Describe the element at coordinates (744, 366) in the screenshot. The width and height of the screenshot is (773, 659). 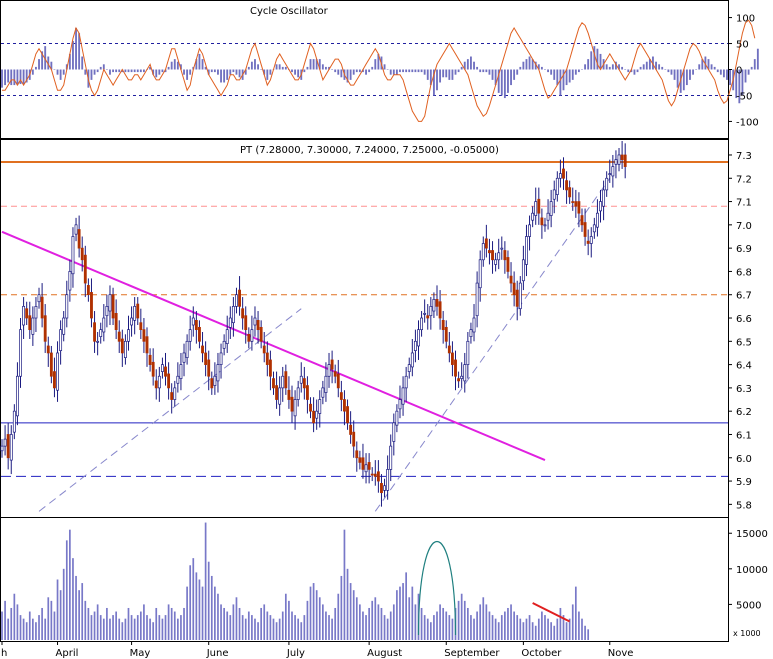
I see `price-tick-label: 6.4` at that location.